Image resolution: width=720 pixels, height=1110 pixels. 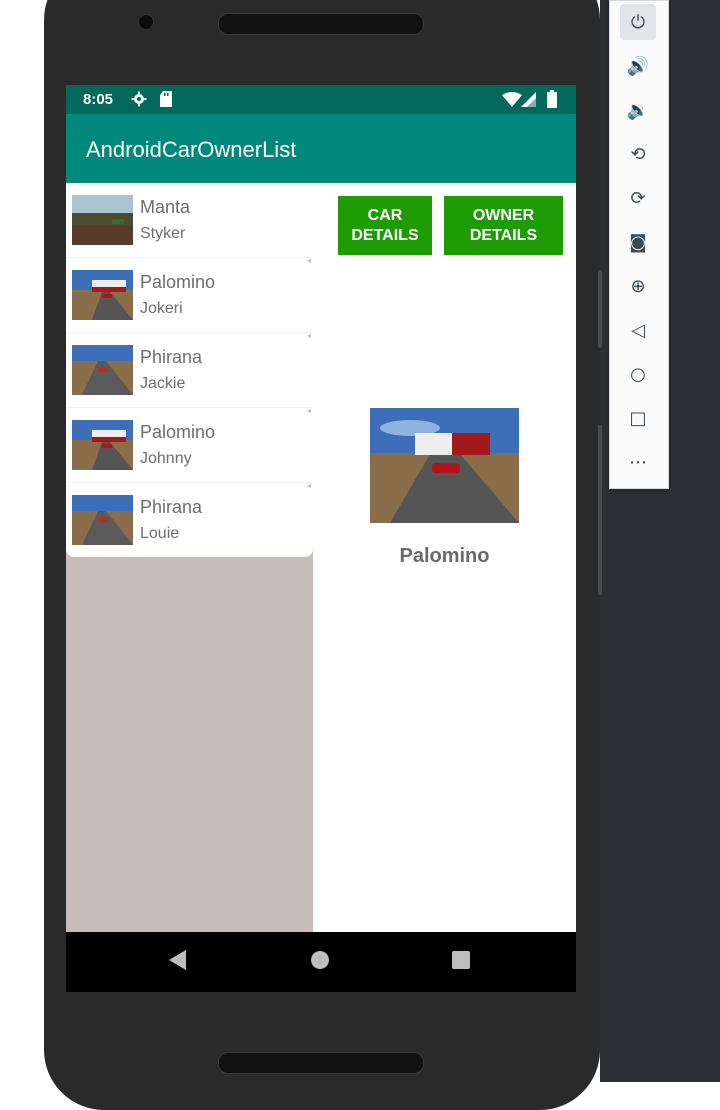 What do you see at coordinates (160, 533) in the screenshot?
I see `owner-name: Louie` at bounding box center [160, 533].